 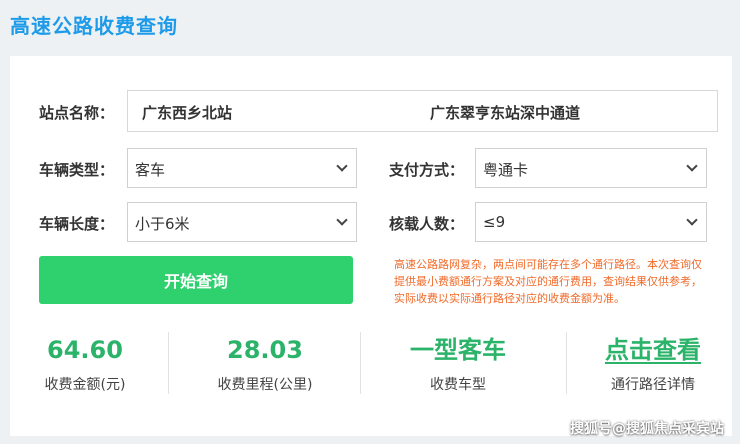 I want to click on from-station-value: 广东西乡北站, so click(x=187, y=112).